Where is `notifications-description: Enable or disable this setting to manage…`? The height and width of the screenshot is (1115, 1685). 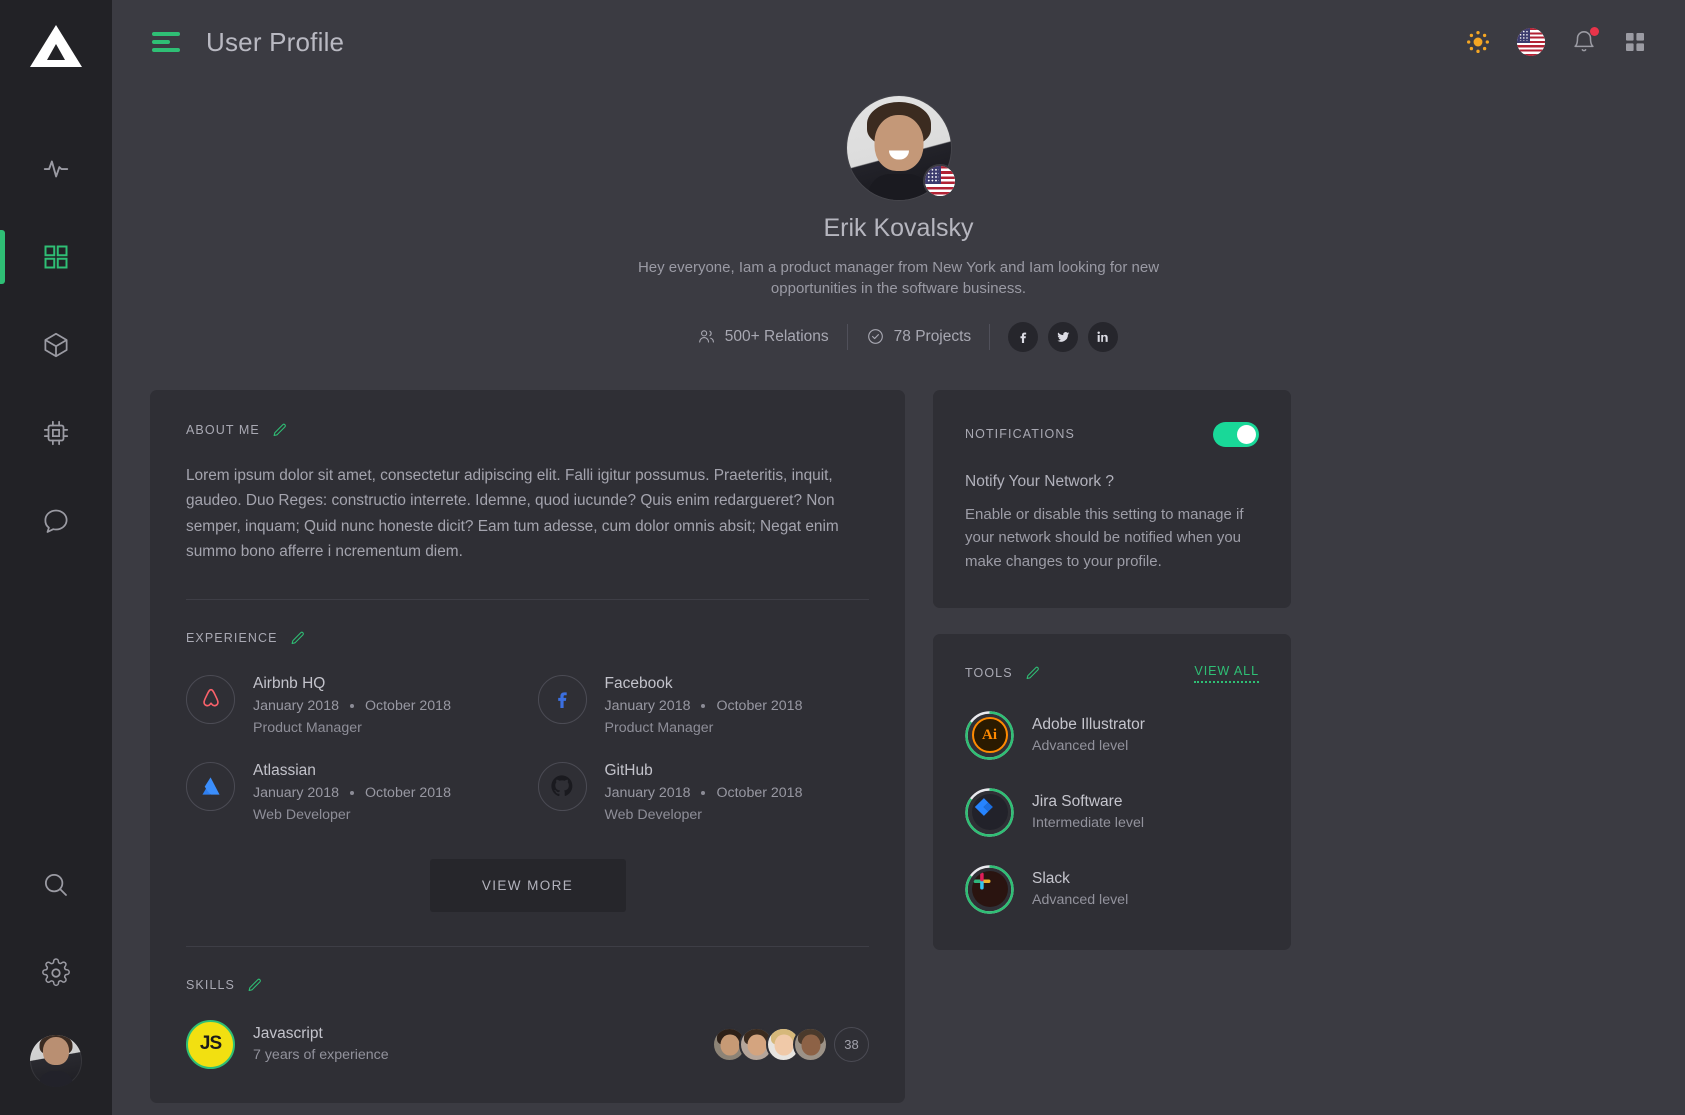 notifications-description: Enable or disable this setting to manage… is located at coordinates (1104, 537).